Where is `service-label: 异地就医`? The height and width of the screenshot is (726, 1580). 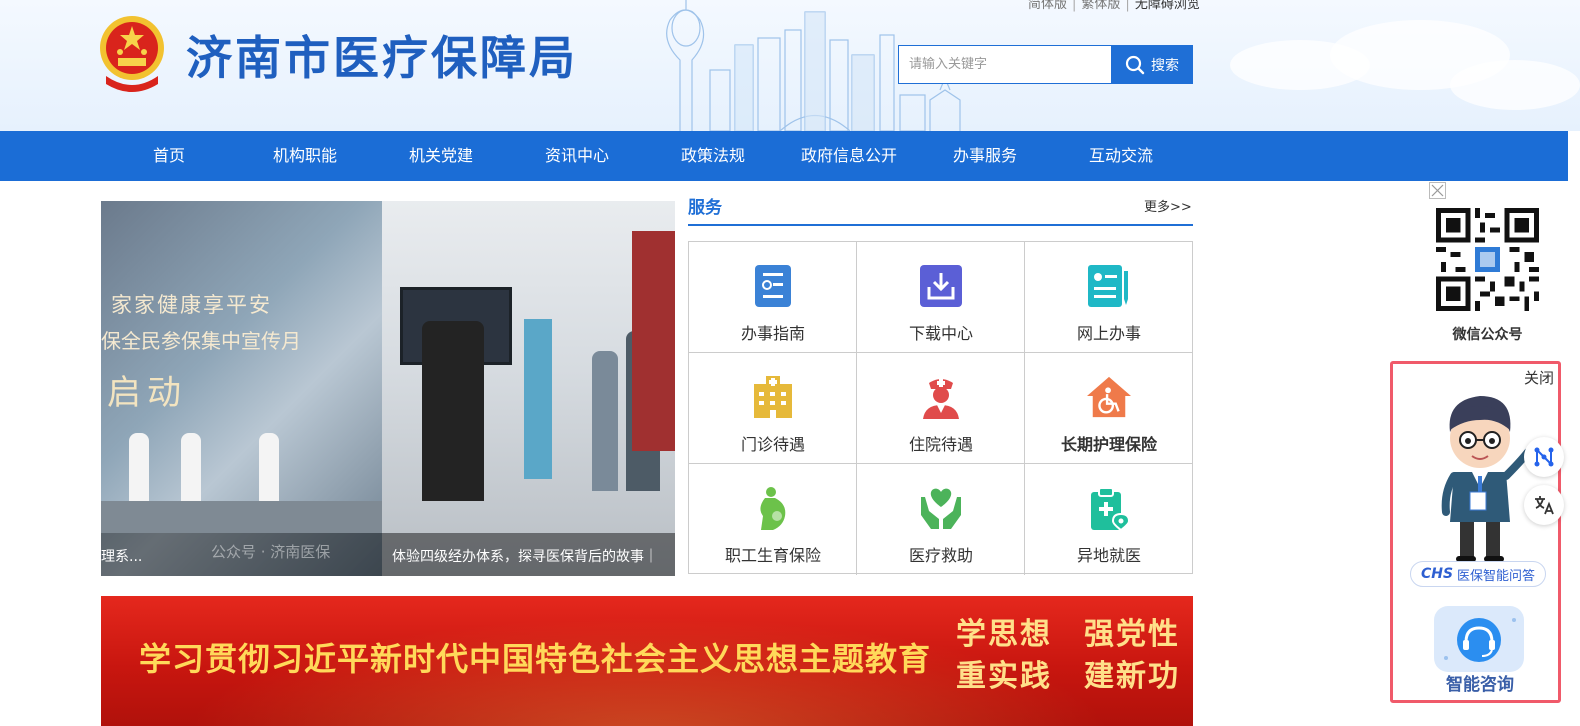
service-label: 异地就医 is located at coordinates (1108, 555).